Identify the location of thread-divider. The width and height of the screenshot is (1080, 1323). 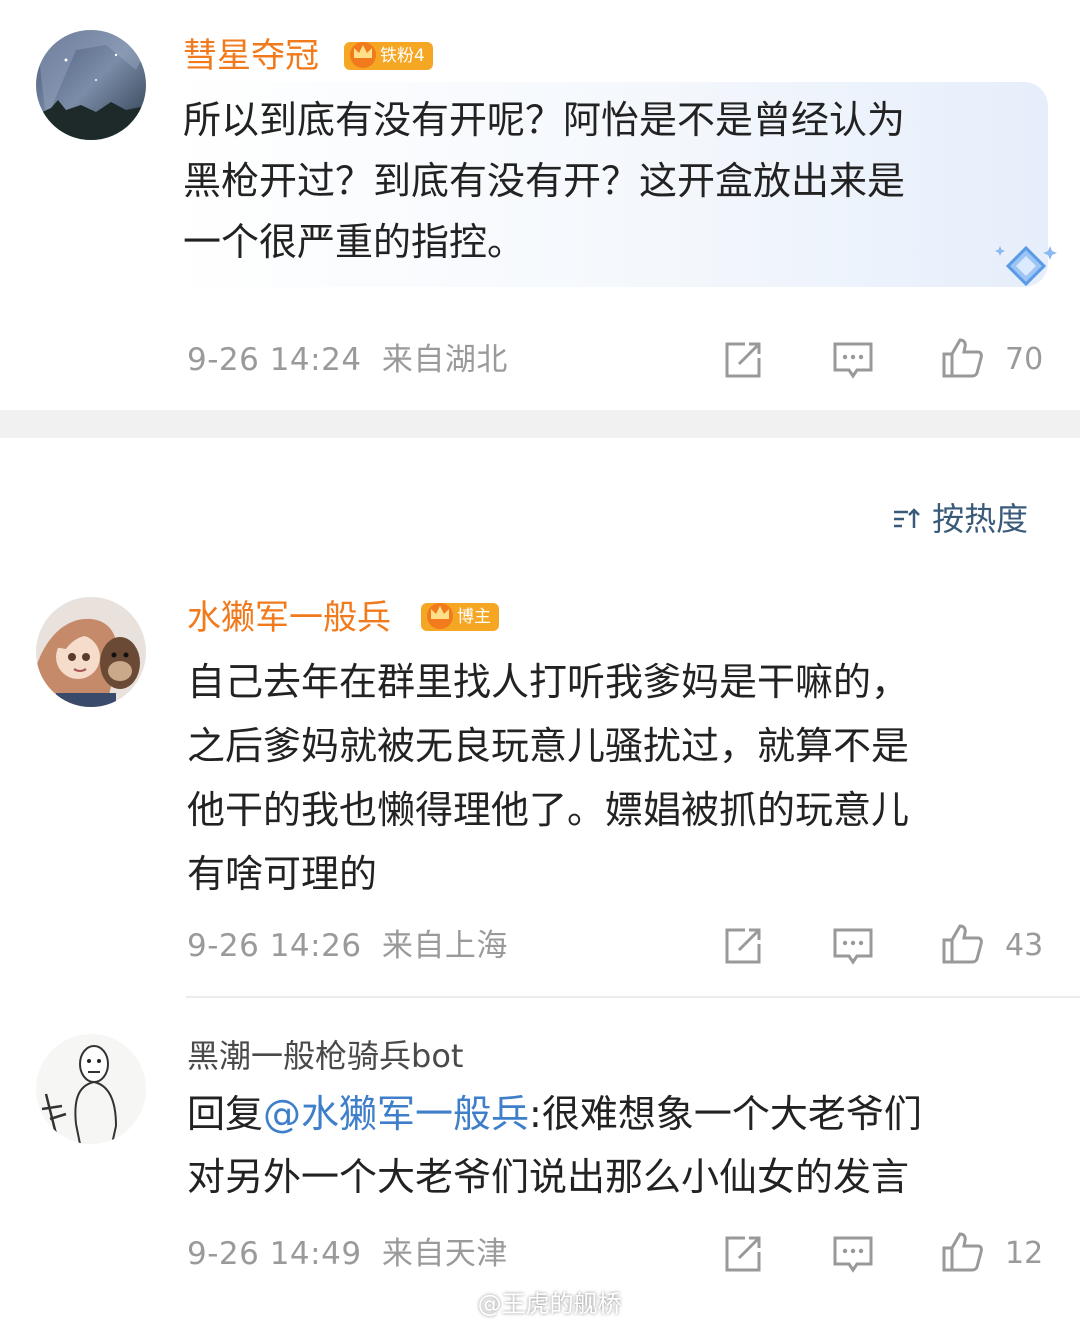
(633, 997).